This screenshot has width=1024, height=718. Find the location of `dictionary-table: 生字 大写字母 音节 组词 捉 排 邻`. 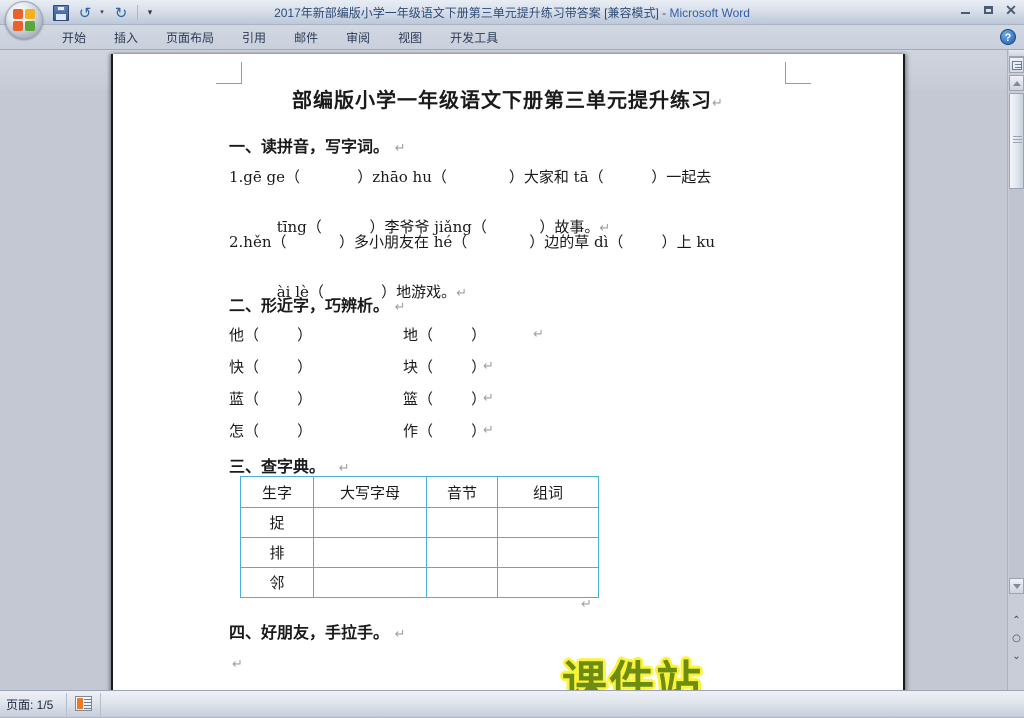

dictionary-table: 生字 大写字母 音节 组词 捉 排 邻 is located at coordinates (419, 537).